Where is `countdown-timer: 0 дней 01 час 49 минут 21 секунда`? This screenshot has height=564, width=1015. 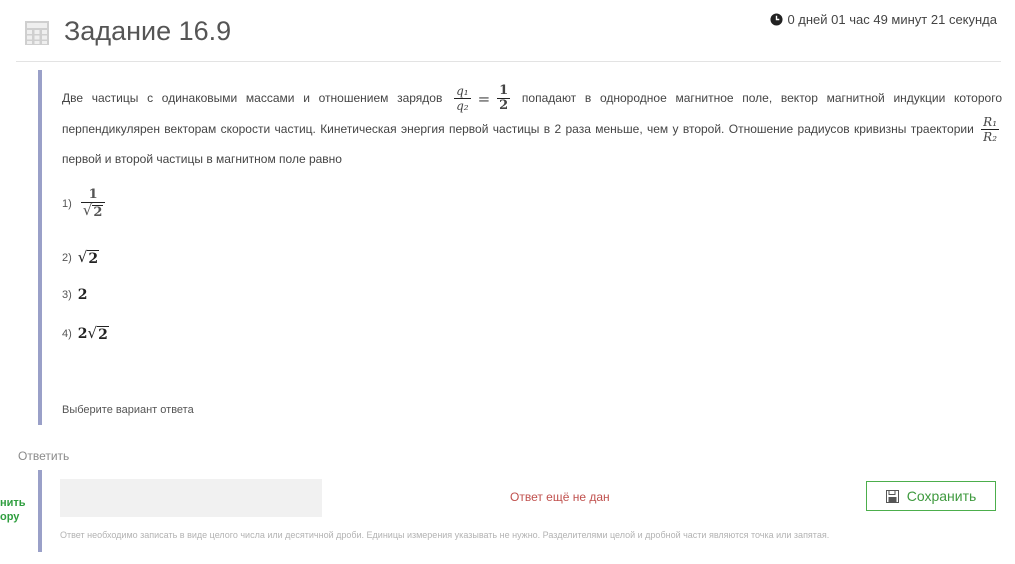
countdown-timer: 0 дней 01 час 49 минут 21 секунда is located at coordinates (883, 19).